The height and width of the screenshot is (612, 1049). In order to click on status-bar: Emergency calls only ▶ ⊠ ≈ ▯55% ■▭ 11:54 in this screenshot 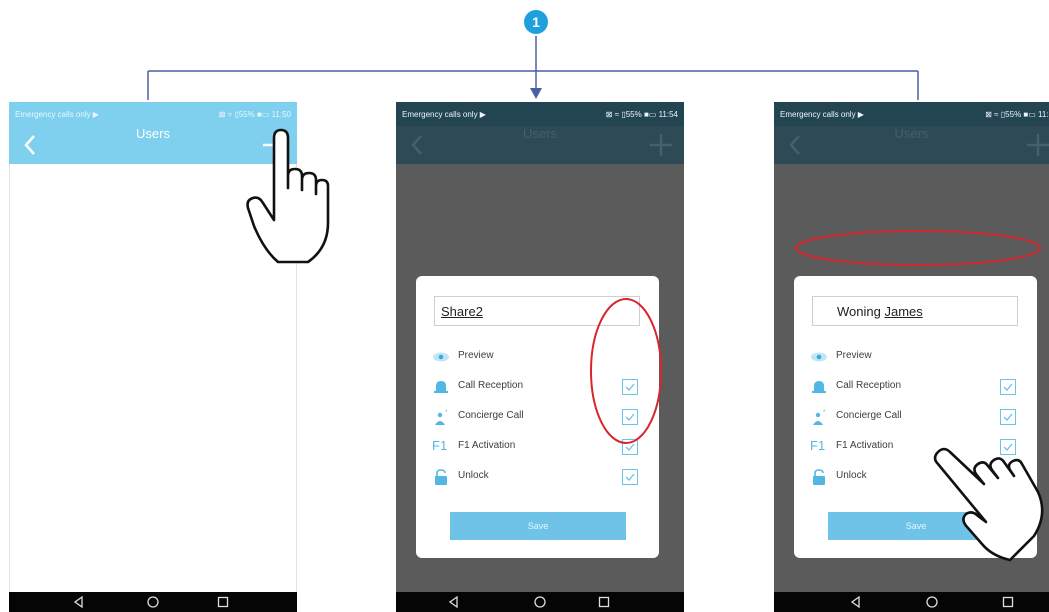, I will do `click(540, 114)`.